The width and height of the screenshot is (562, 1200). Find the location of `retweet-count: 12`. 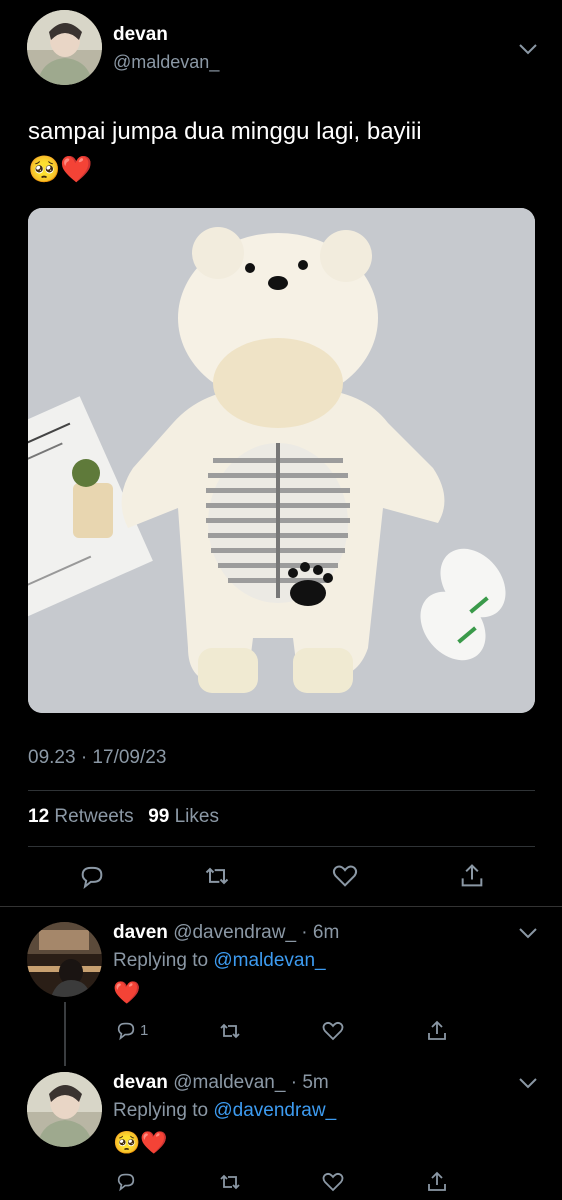

retweet-count: 12 is located at coordinates (38, 816).